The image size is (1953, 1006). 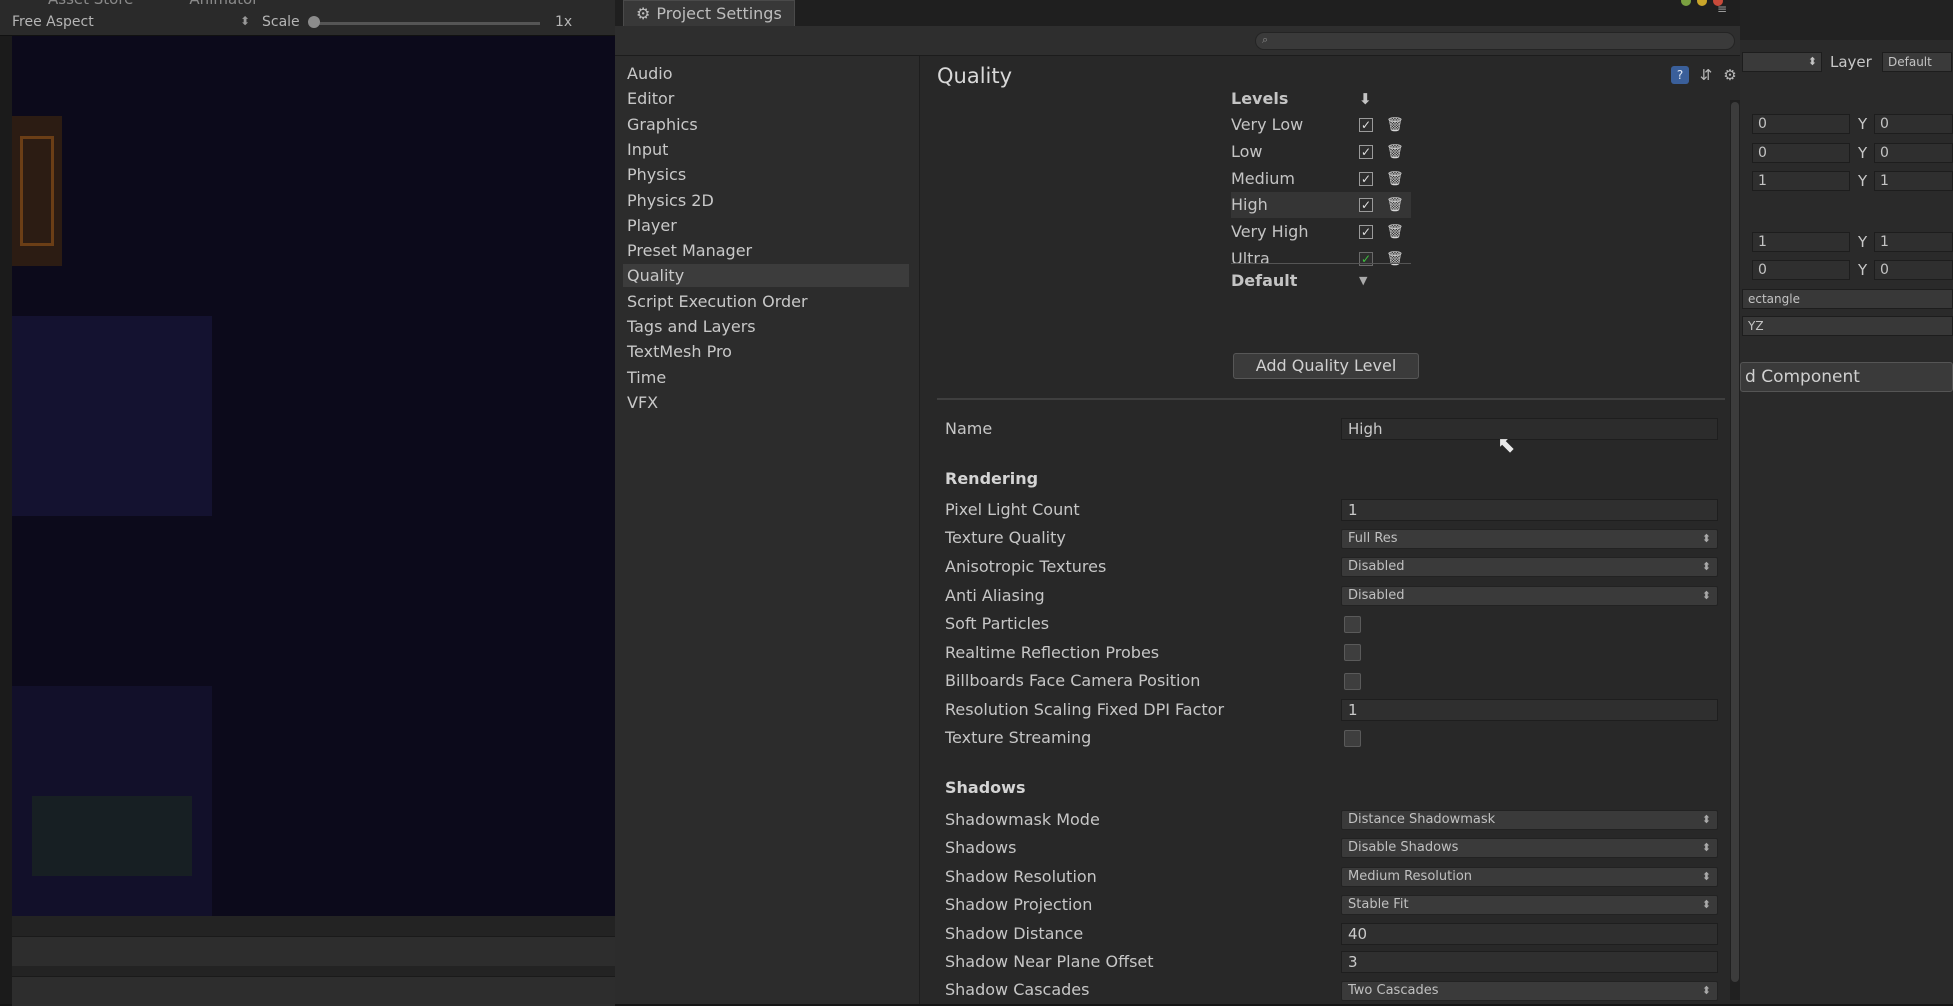 I want to click on shadow-cascades-dropdown: Two Cascades, so click(x=1529, y=991).